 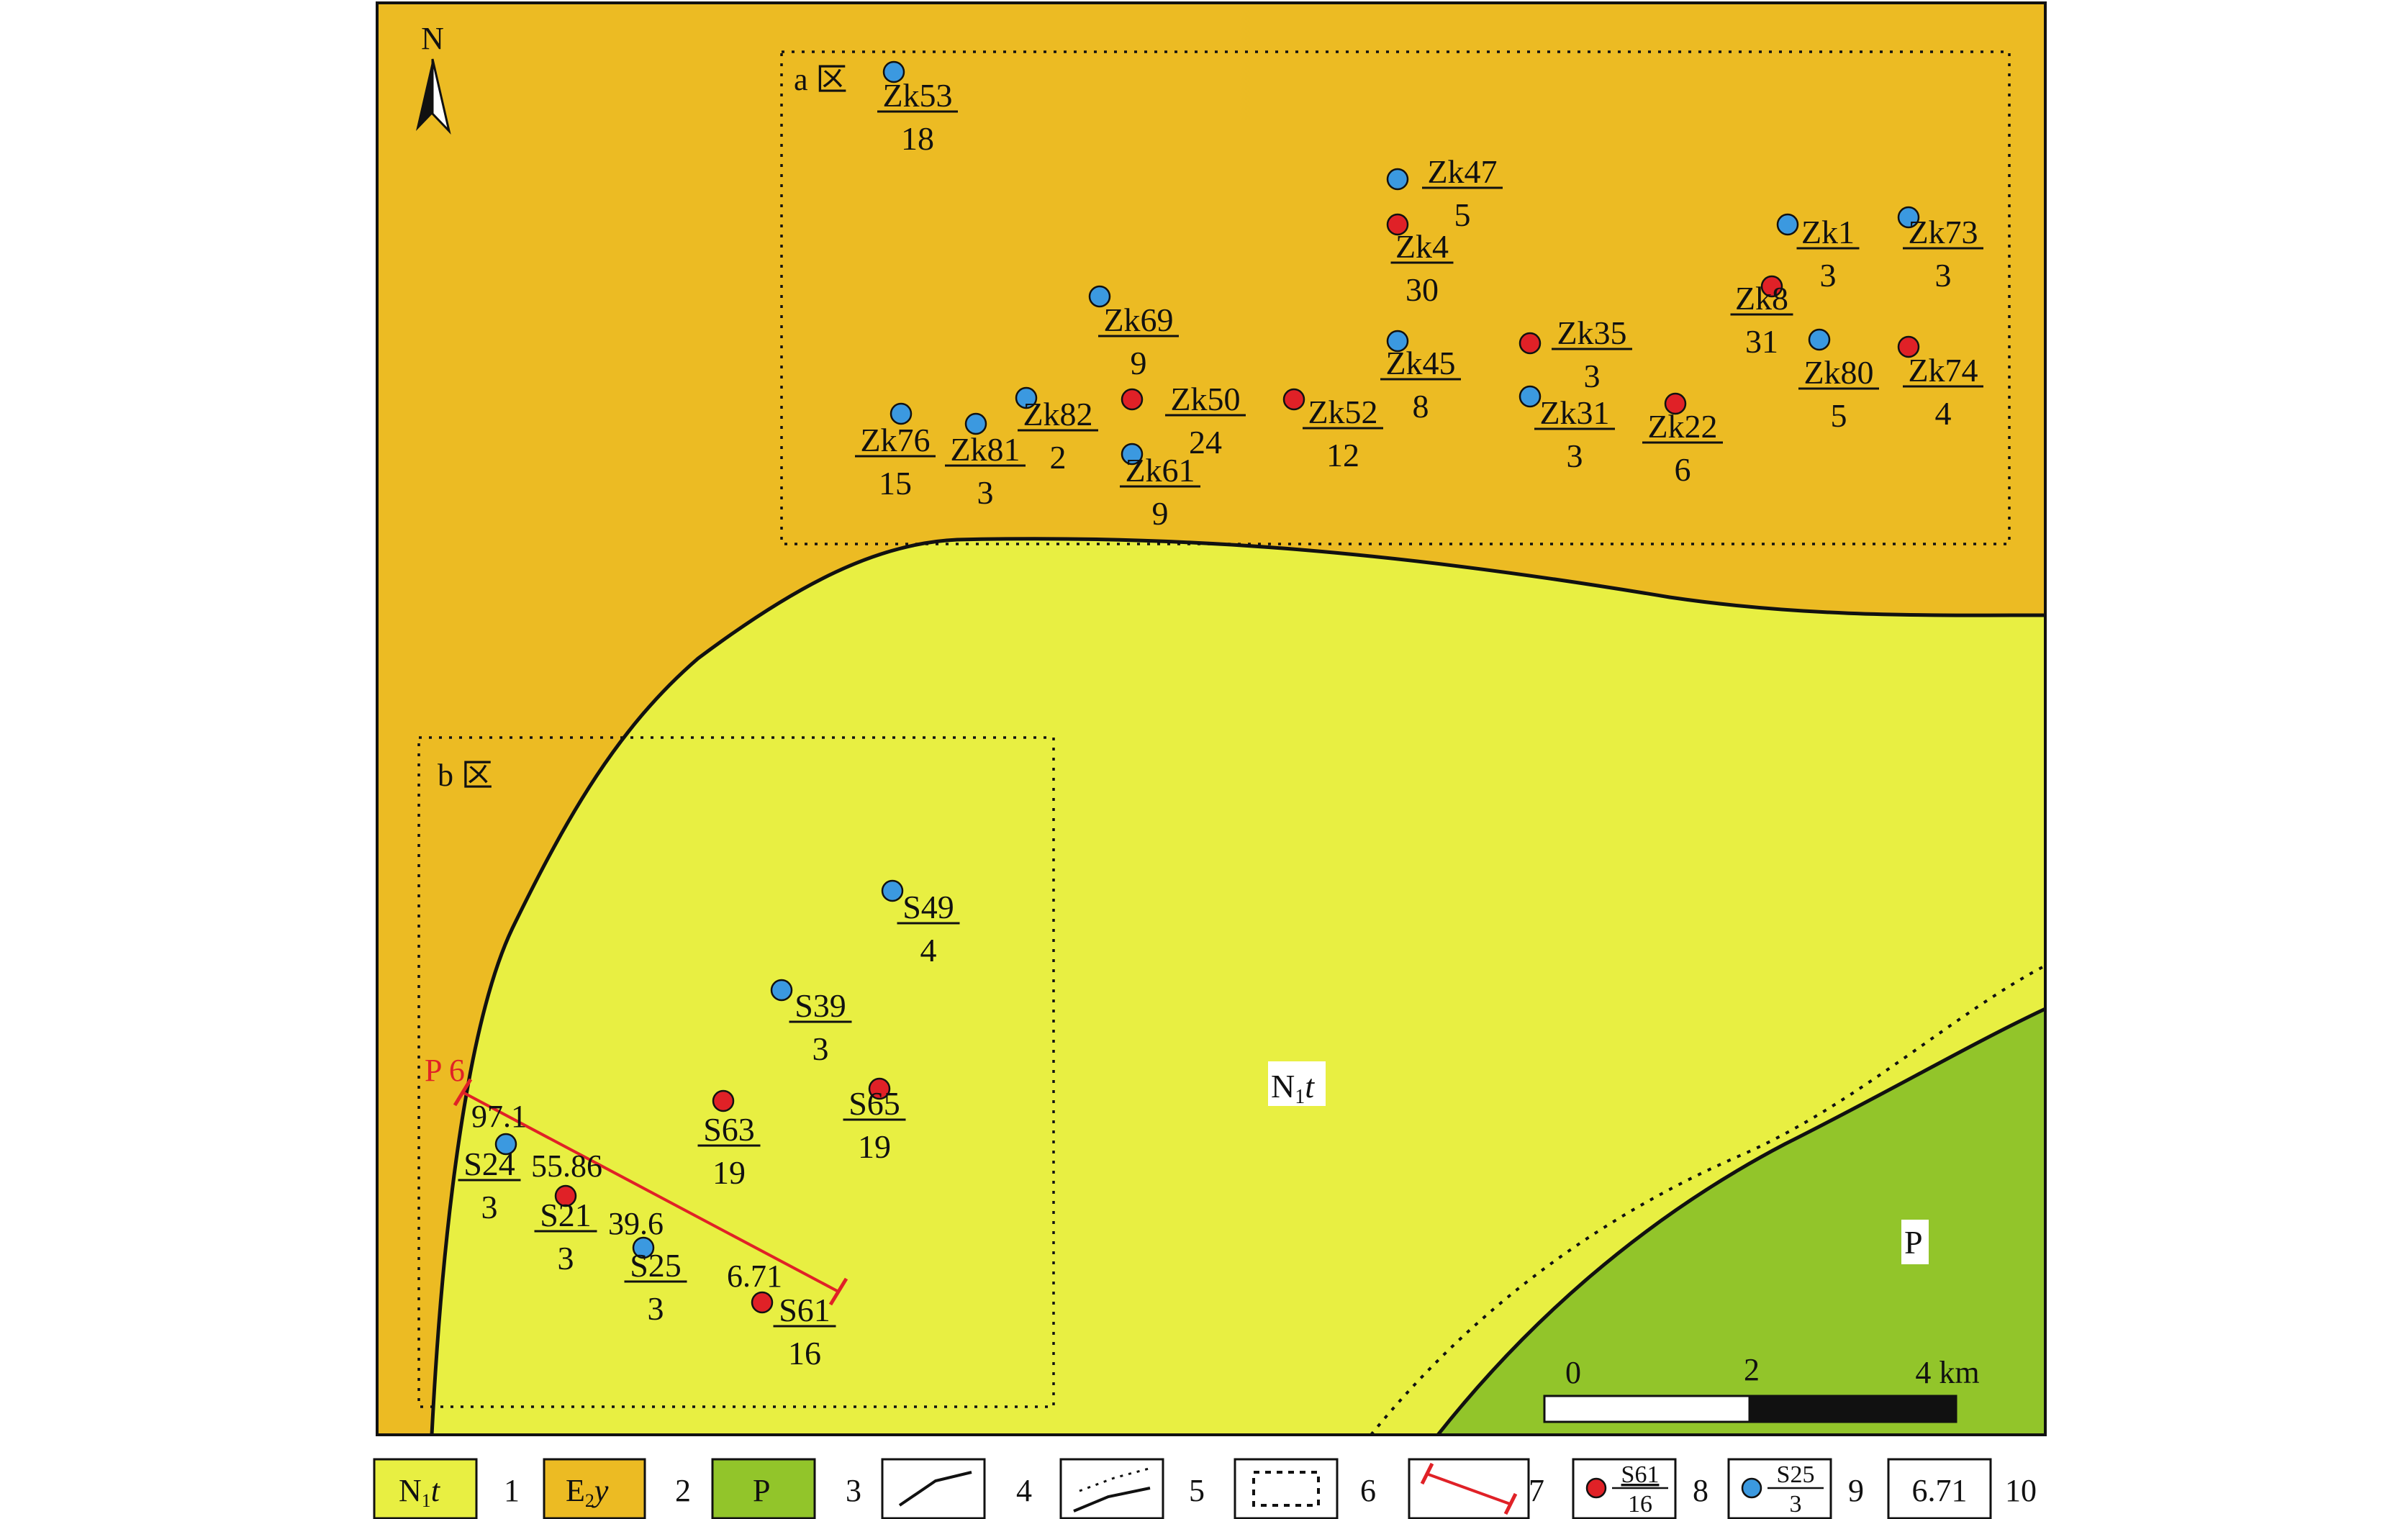 I want to click on legend-number: 10, so click(x=2021, y=1490).